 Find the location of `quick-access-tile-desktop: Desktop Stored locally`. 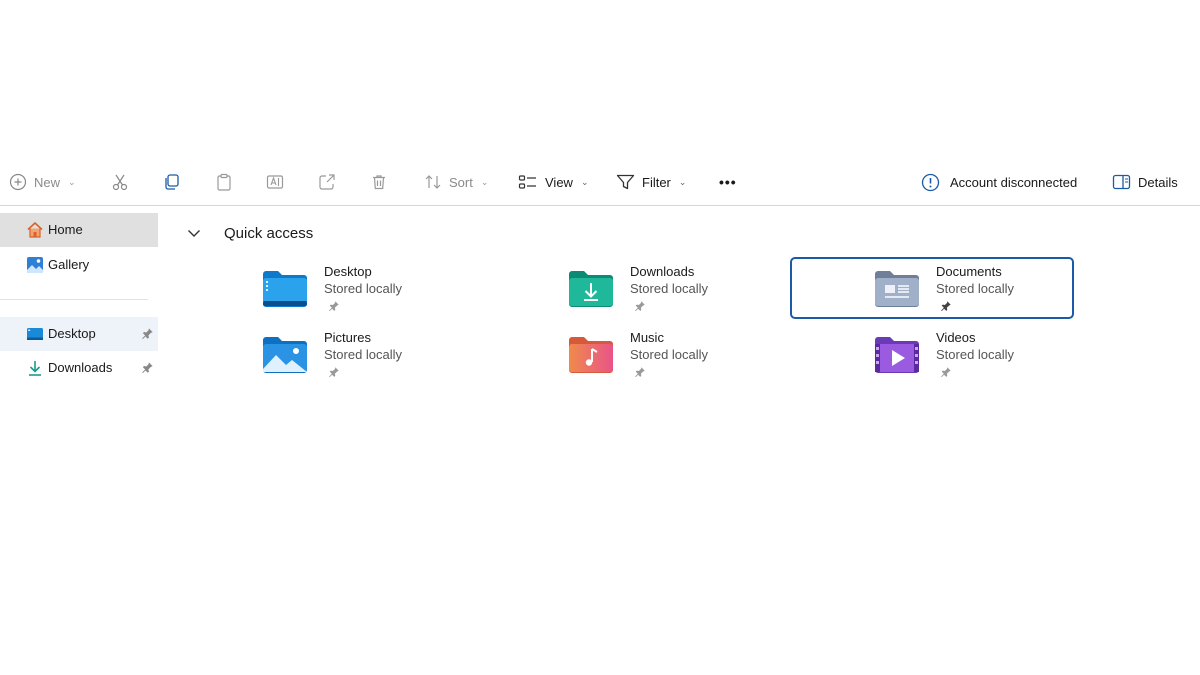

quick-access-tile-desktop: Desktop Stored locally is located at coordinates (332, 289).